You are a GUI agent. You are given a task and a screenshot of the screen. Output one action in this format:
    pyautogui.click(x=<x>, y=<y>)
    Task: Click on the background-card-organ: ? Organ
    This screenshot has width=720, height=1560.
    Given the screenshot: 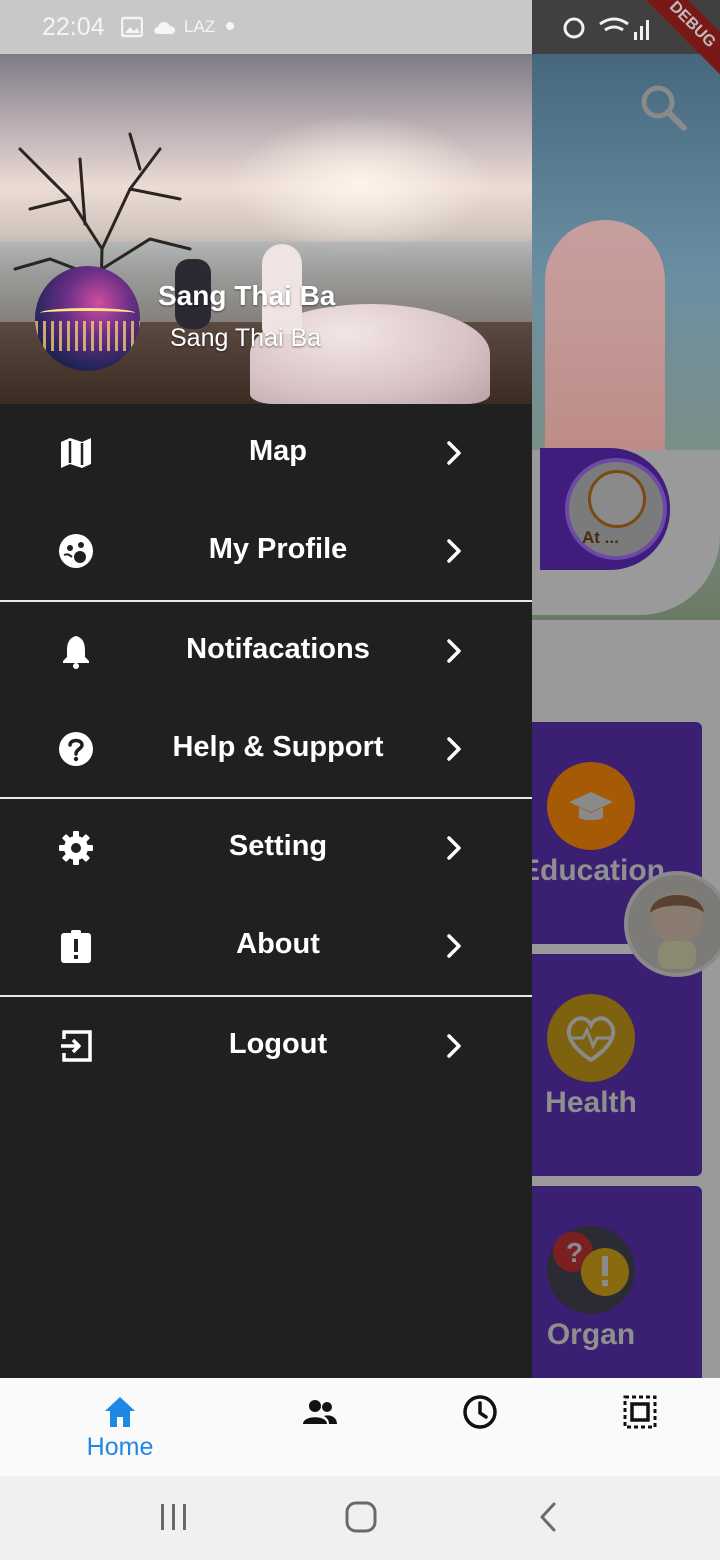 What is the action you would take?
    pyautogui.click(x=611, y=1282)
    